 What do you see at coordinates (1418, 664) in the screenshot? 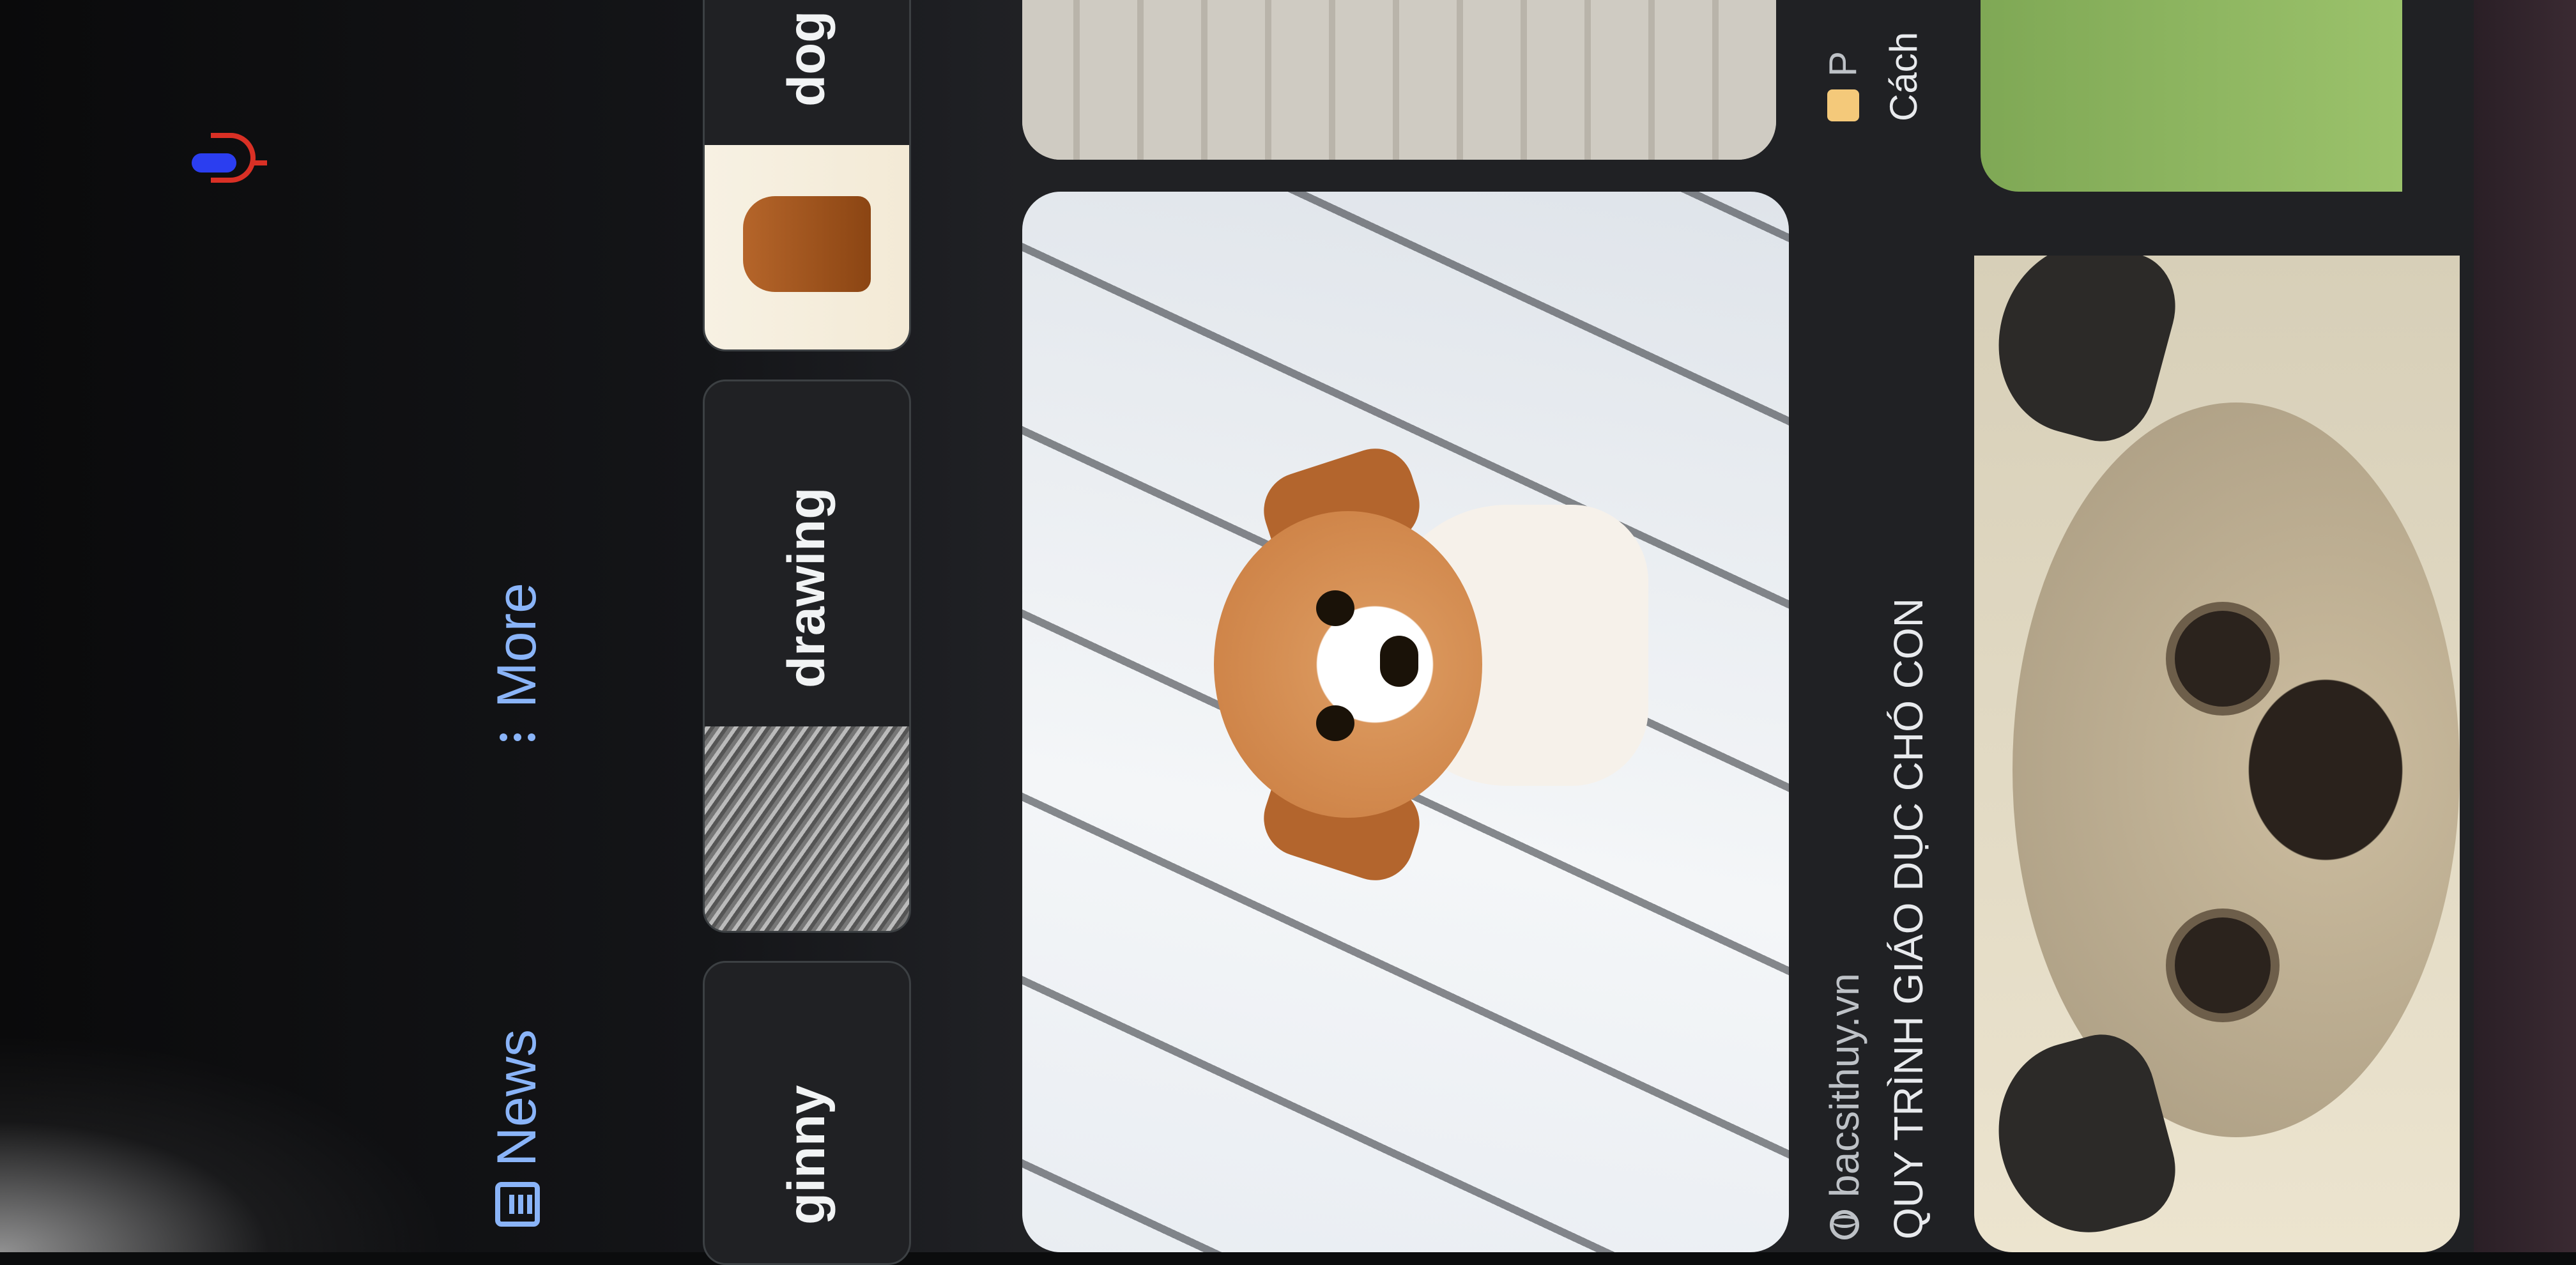
I see `puppy-image` at bounding box center [1418, 664].